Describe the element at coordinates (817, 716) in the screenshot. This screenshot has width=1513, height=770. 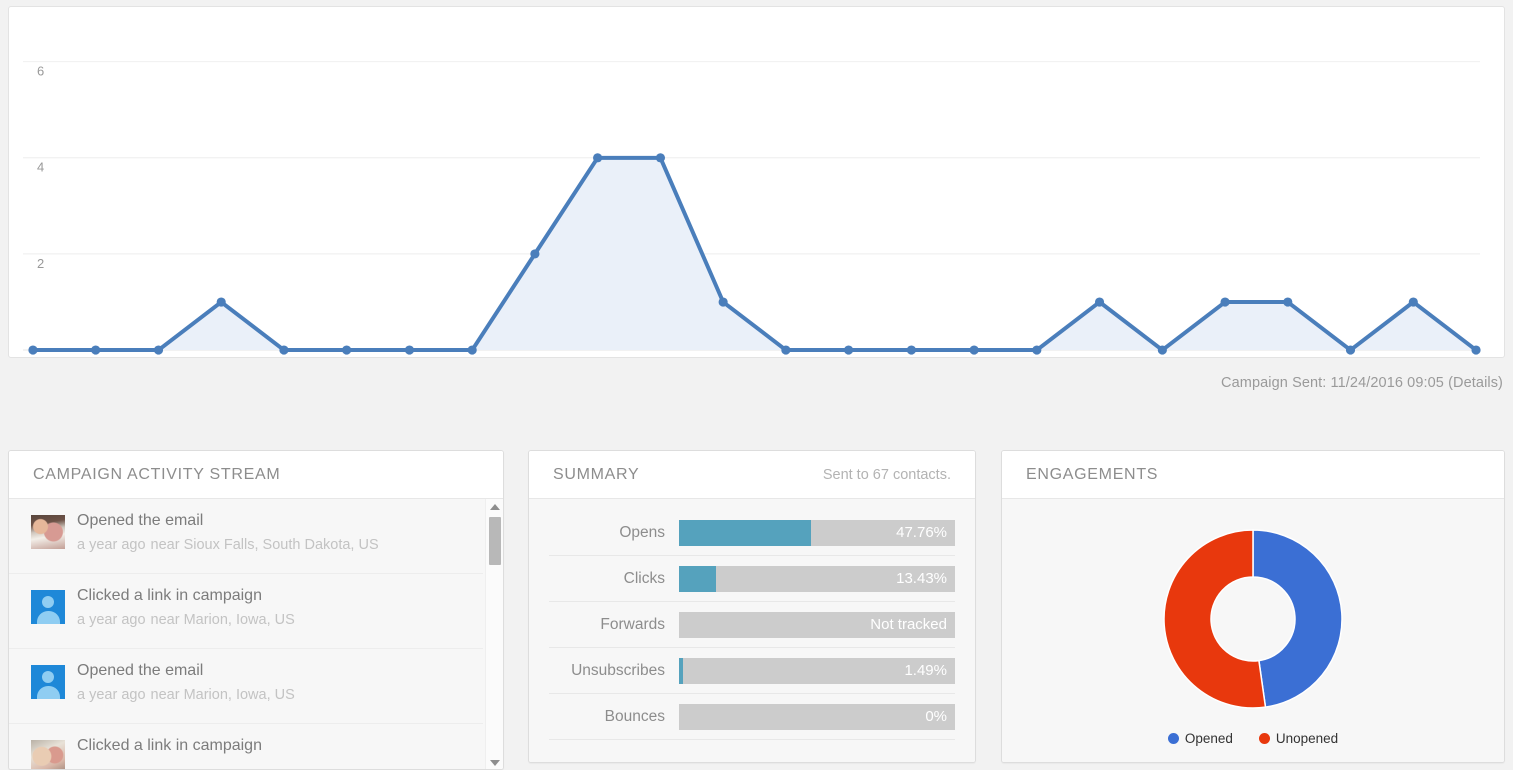
I see `summary-metric-bar: 0%` at that location.